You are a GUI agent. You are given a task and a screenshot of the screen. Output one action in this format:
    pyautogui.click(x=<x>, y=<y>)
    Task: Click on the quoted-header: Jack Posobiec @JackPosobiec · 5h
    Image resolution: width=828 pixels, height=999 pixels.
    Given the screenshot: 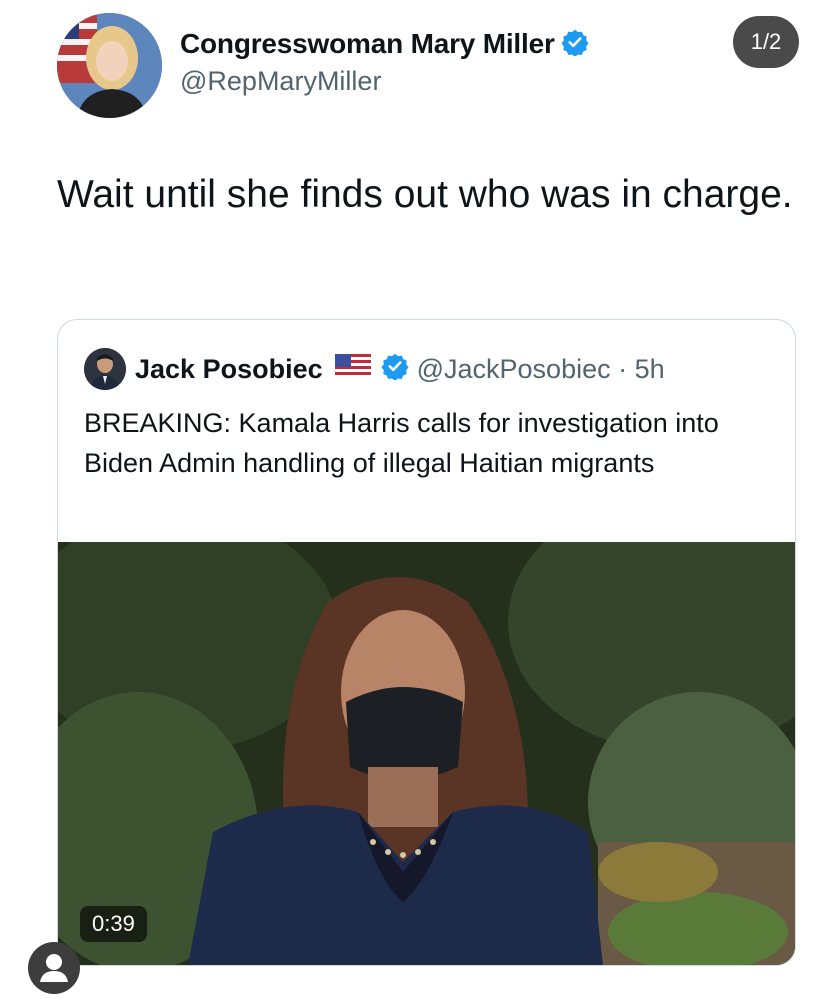 What is the action you would take?
    pyautogui.click(x=400, y=369)
    